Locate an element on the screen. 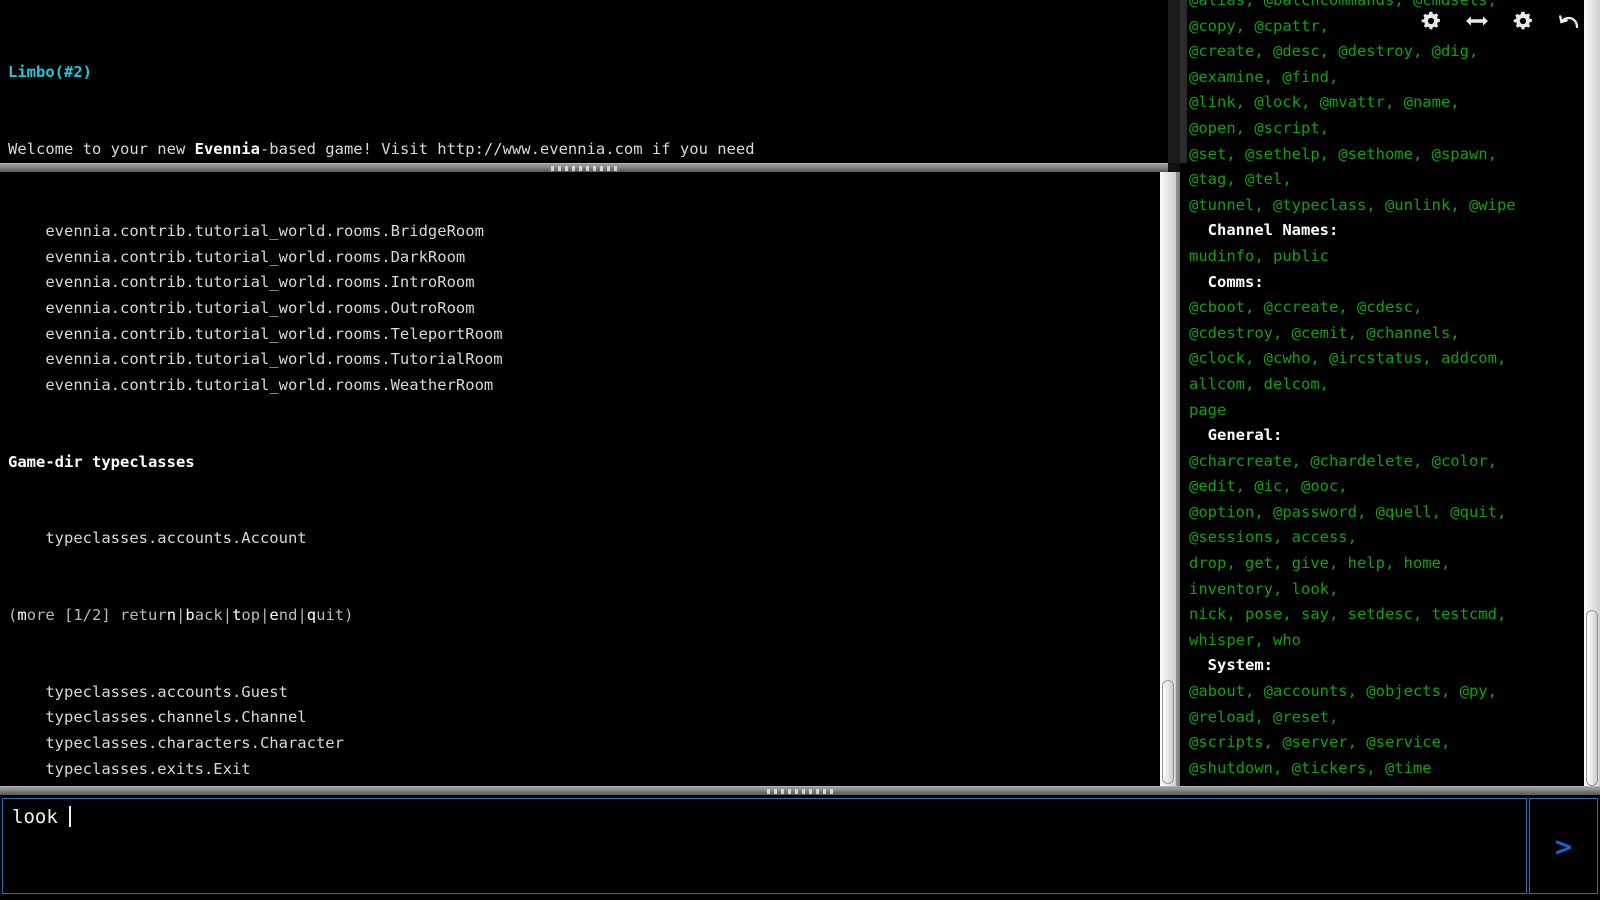 The width and height of the screenshot is (1600, 900). command-entry: @tunnel, @typeclass, @unlink, @wipe is located at coordinates (1394, 206).